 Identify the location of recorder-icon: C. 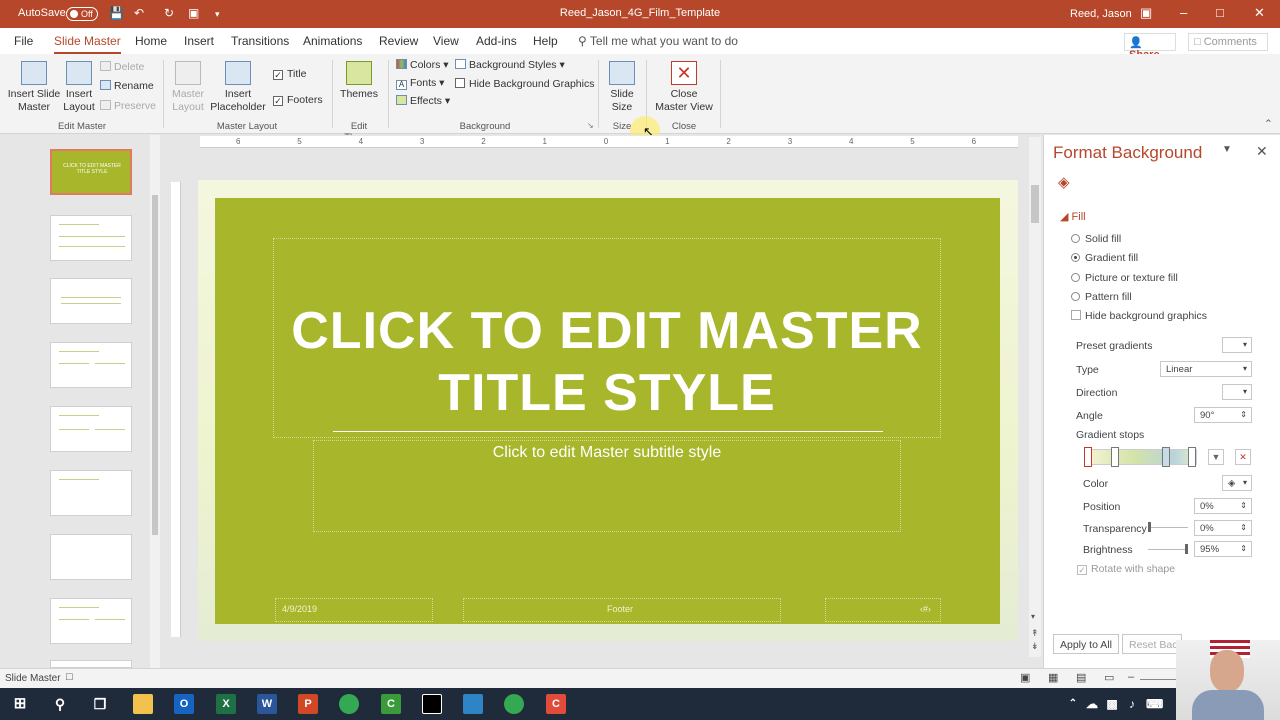
(556, 704).